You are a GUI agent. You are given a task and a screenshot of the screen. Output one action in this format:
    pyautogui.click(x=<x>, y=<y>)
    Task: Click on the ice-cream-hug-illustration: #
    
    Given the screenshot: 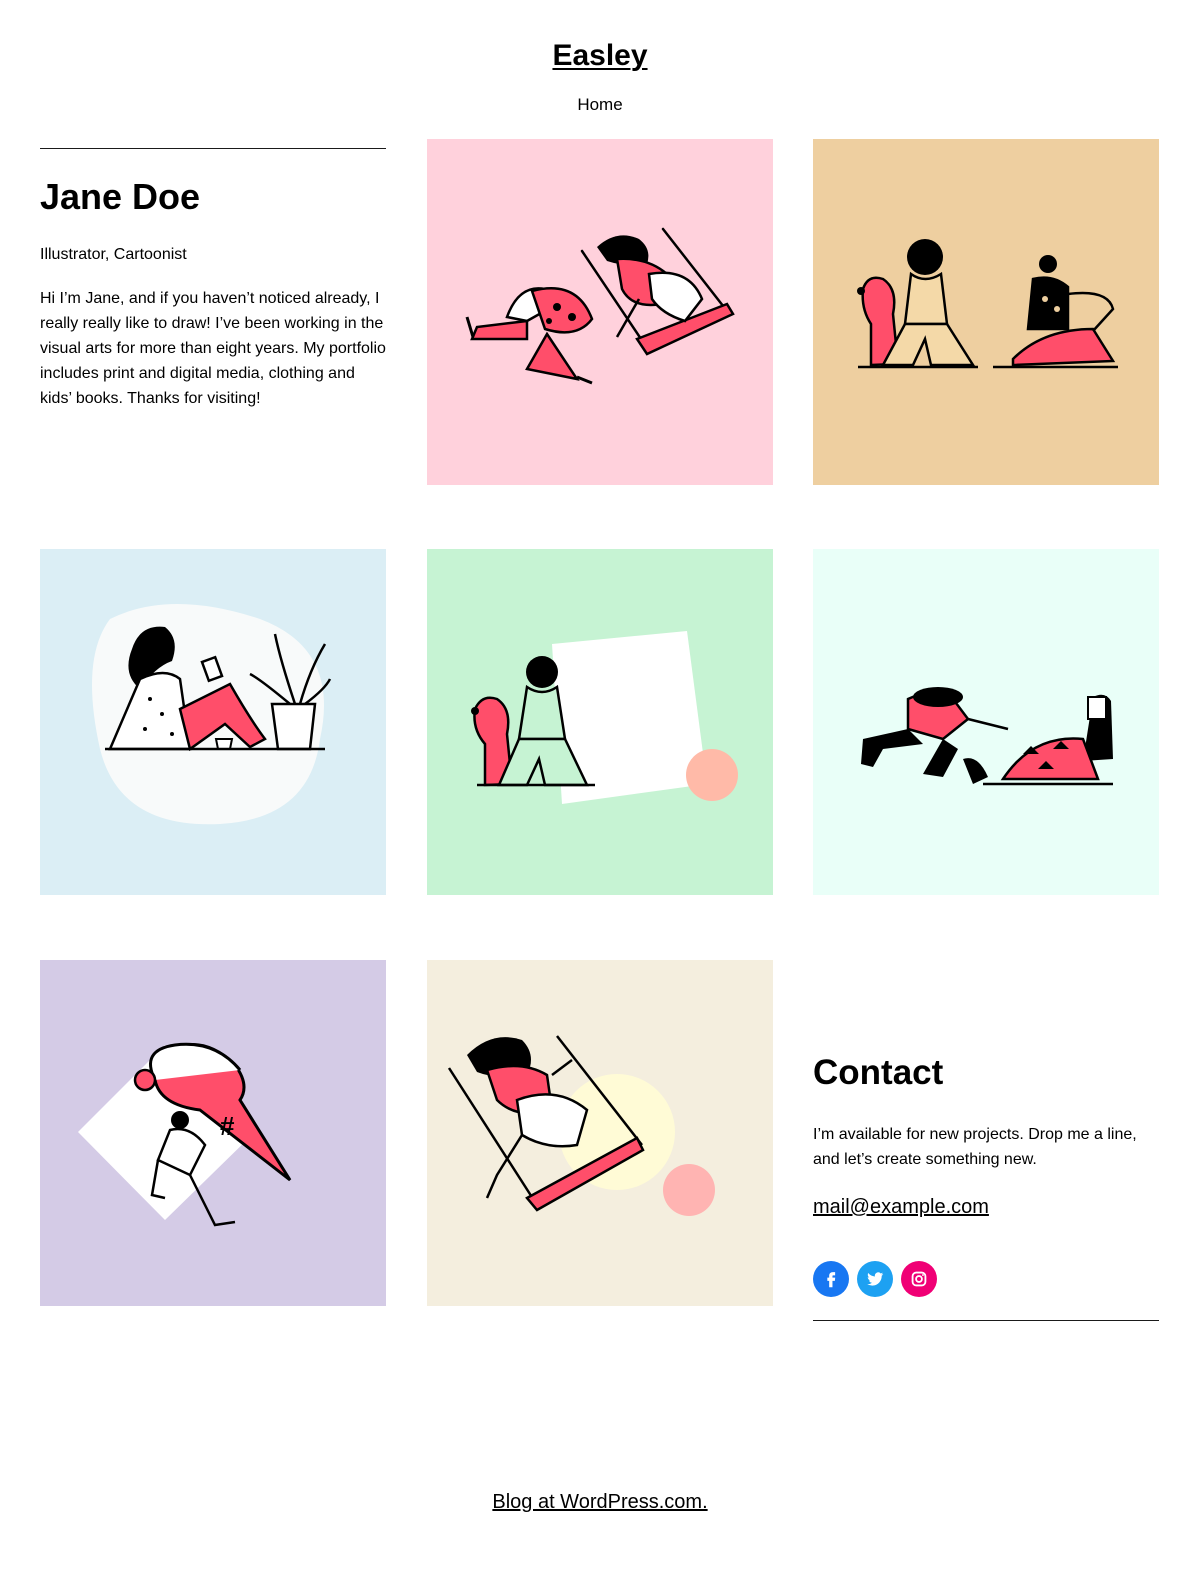 What is the action you would take?
    pyautogui.click(x=213, y=1133)
    